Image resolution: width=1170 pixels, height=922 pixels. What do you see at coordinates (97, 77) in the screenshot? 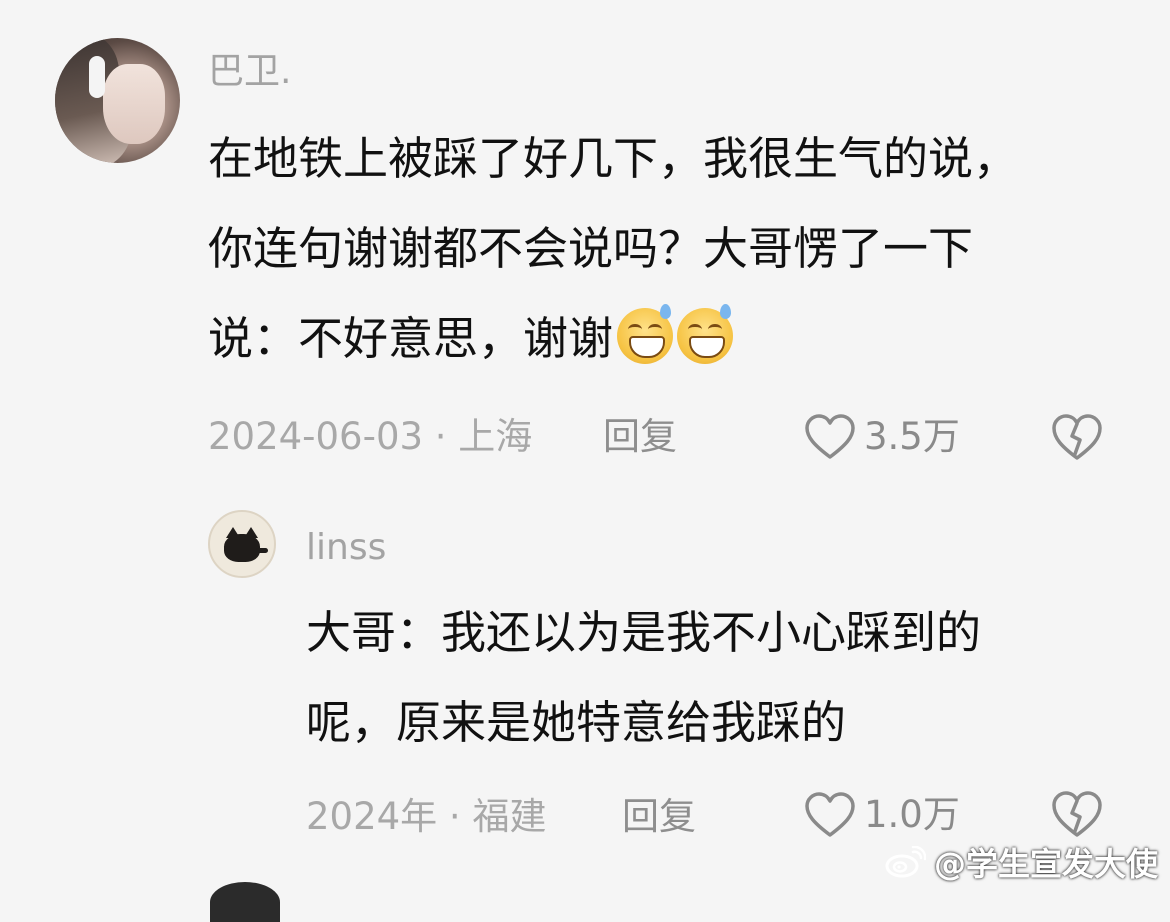
I see `avatar-headphone-shape` at bounding box center [97, 77].